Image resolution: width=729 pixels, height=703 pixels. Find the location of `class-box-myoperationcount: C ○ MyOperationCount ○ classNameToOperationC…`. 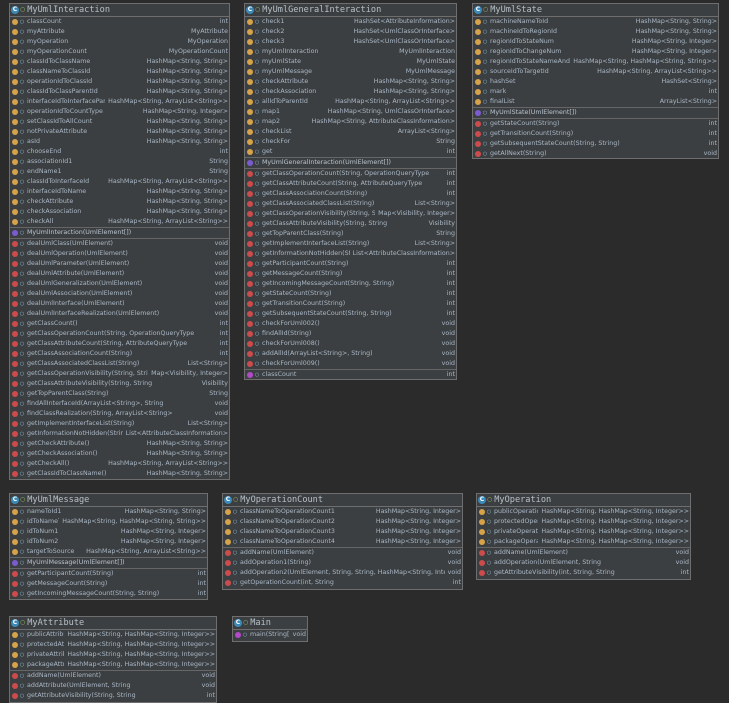

class-box-myoperationcount: C ○ MyOperationCount ○ classNameToOperationC… is located at coordinates (342, 541).